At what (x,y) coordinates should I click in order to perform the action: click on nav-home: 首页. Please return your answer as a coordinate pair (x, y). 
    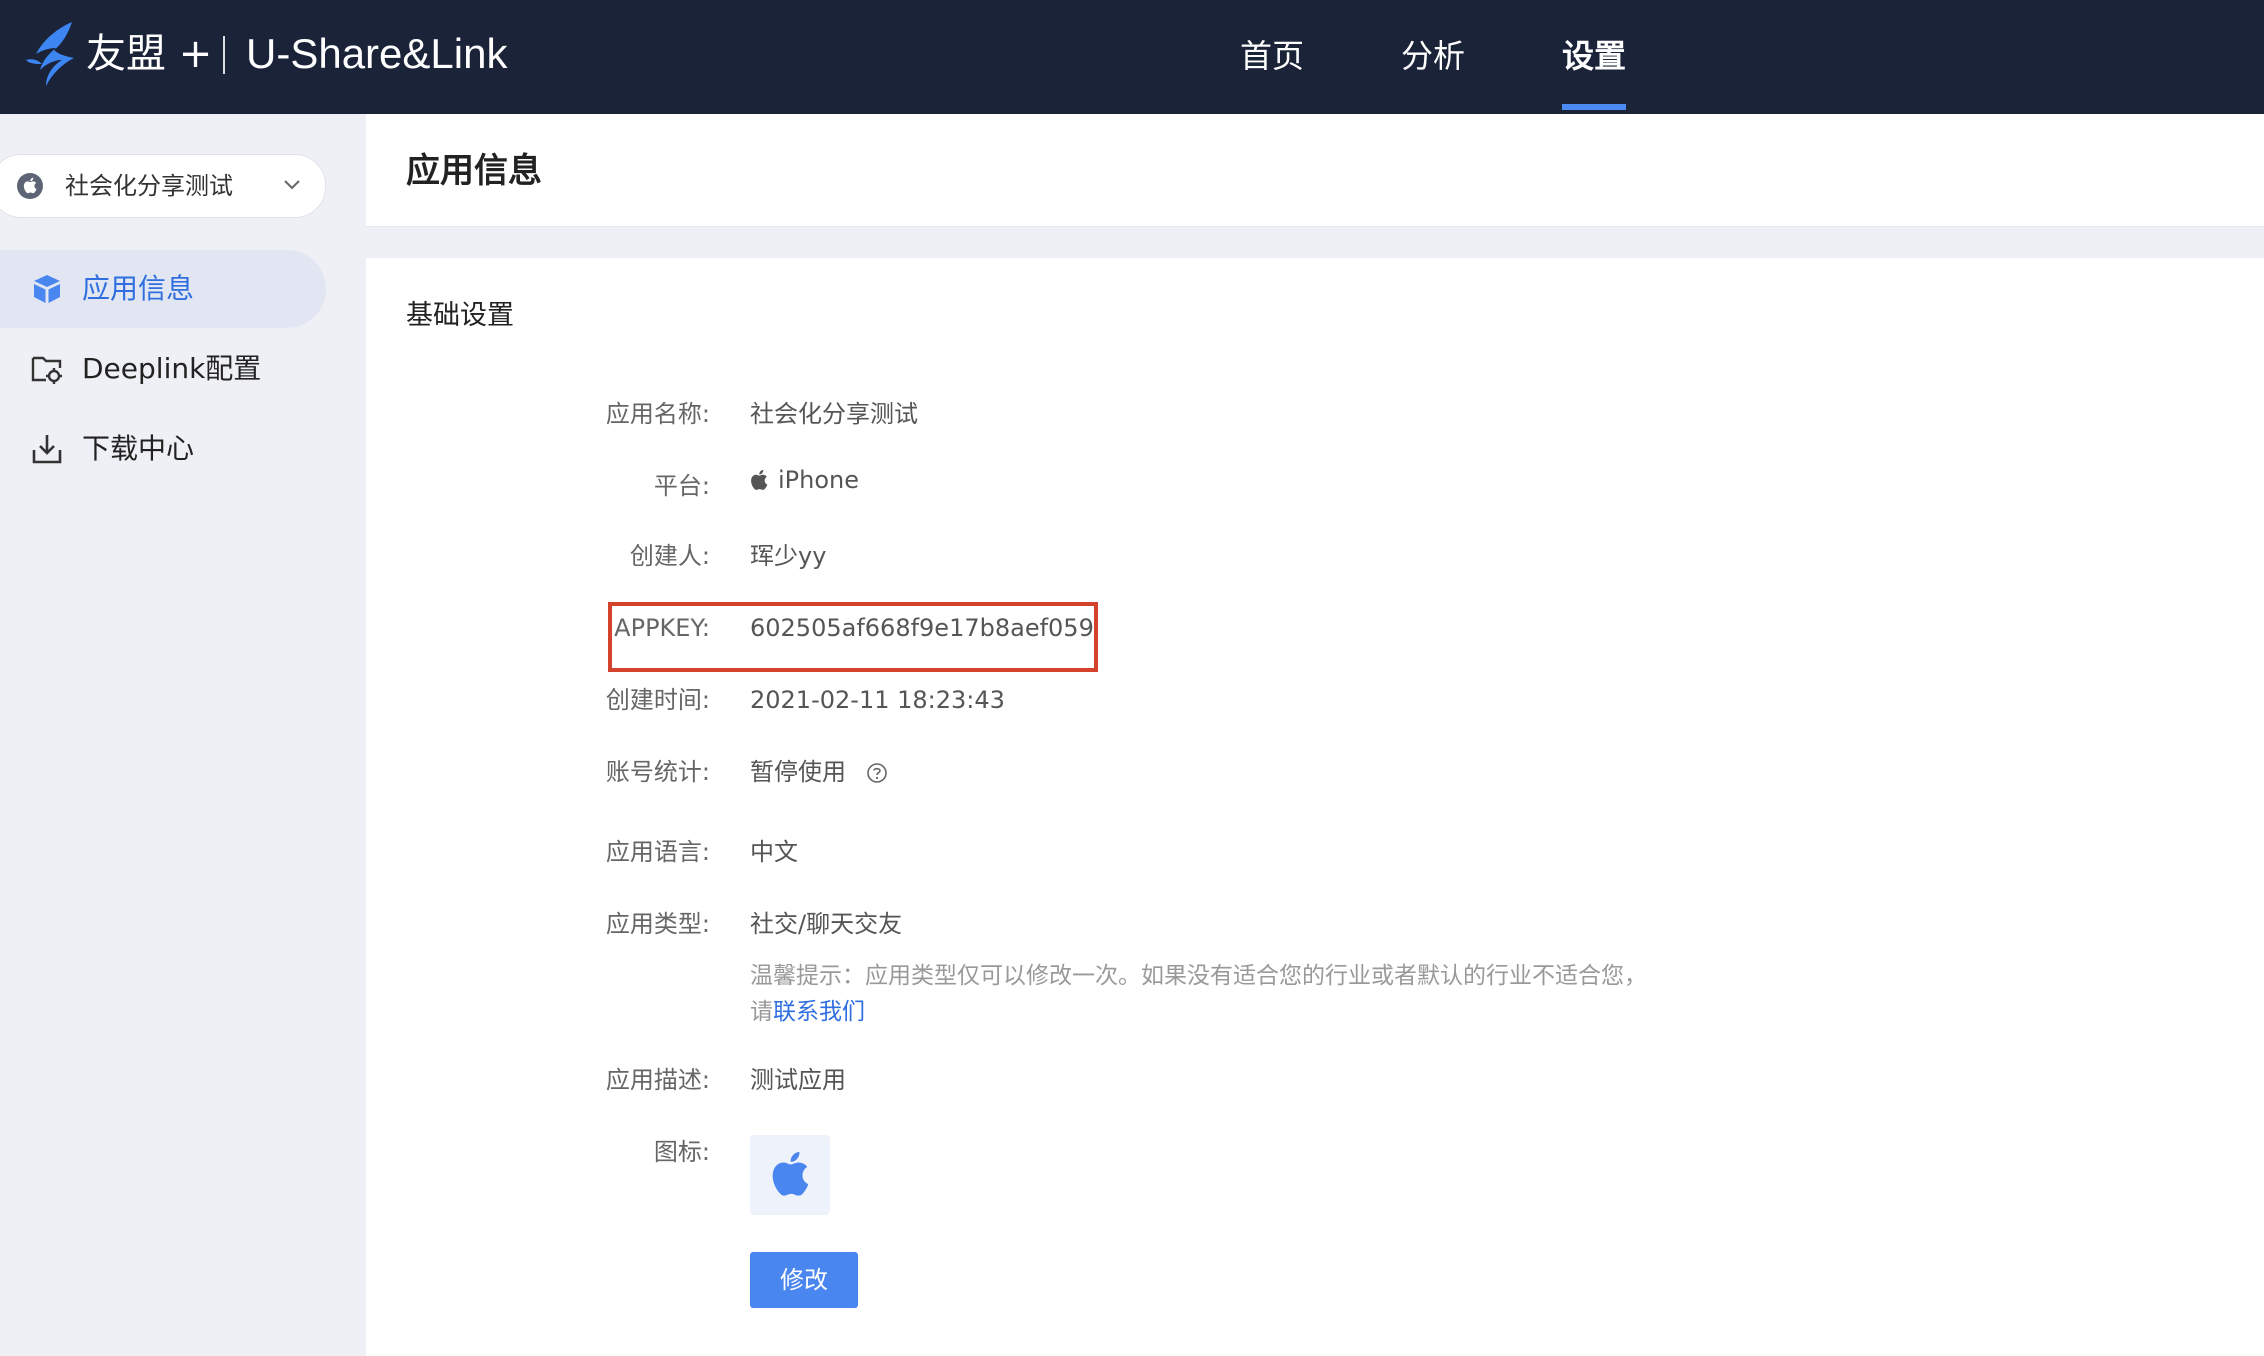
    Looking at the image, I should click on (1272, 56).